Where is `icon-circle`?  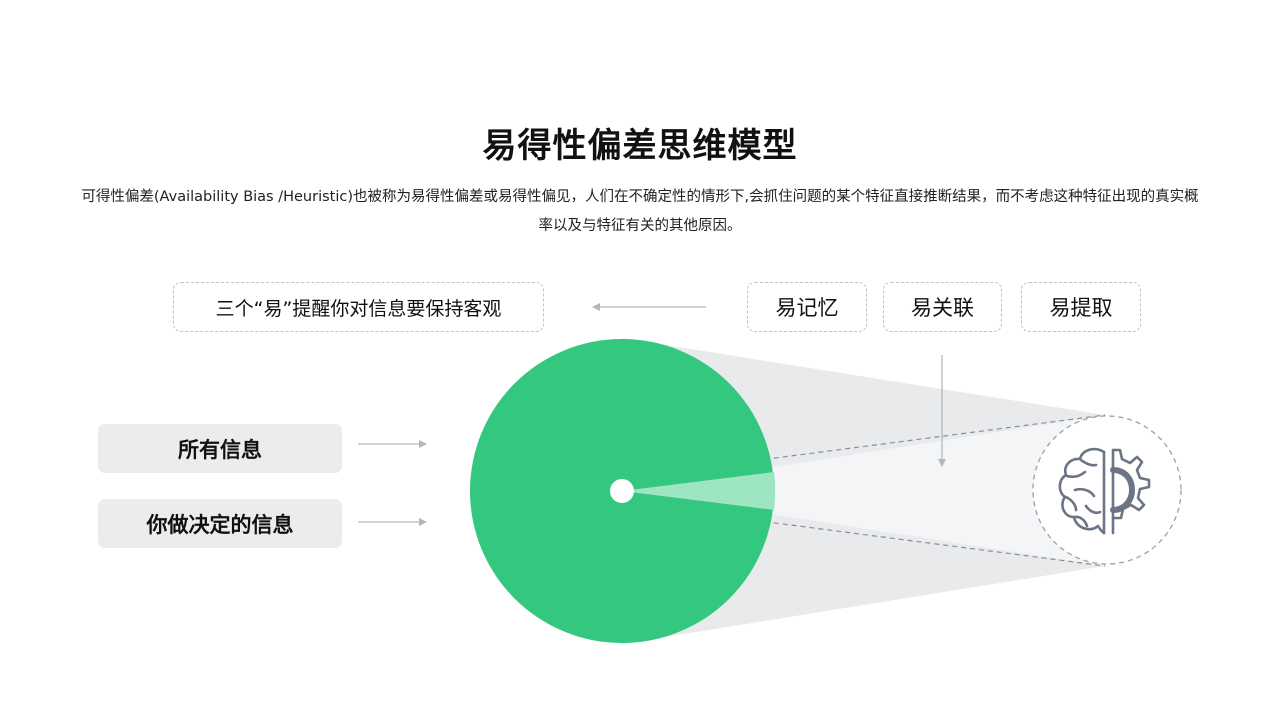 icon-circle is located at coordinates (1107, 490).